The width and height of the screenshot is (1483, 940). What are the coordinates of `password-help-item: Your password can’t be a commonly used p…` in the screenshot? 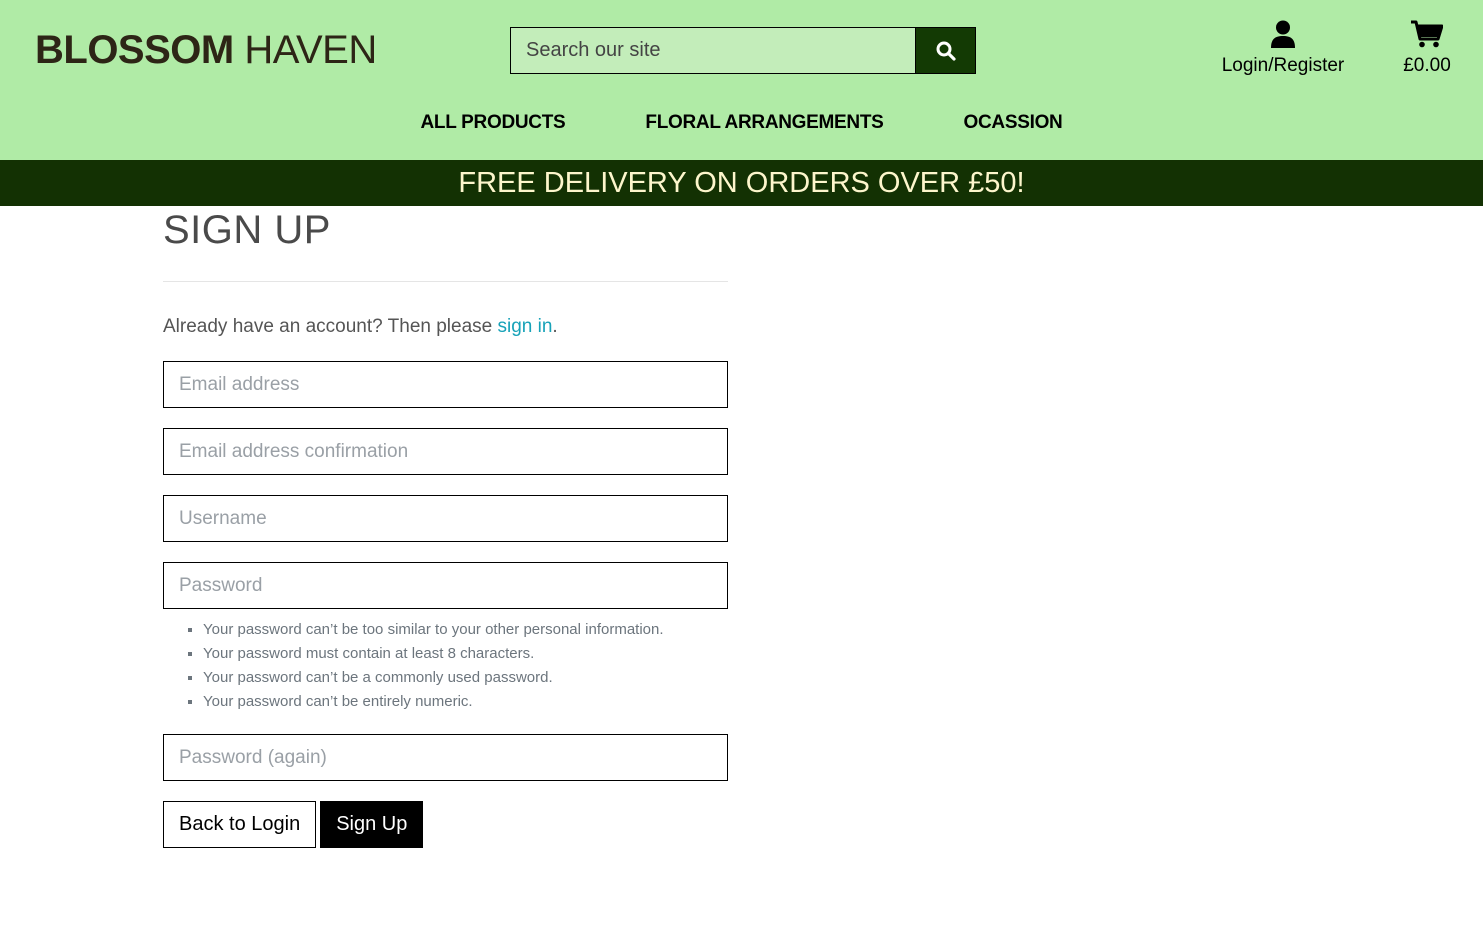 It's located at (465, 678).